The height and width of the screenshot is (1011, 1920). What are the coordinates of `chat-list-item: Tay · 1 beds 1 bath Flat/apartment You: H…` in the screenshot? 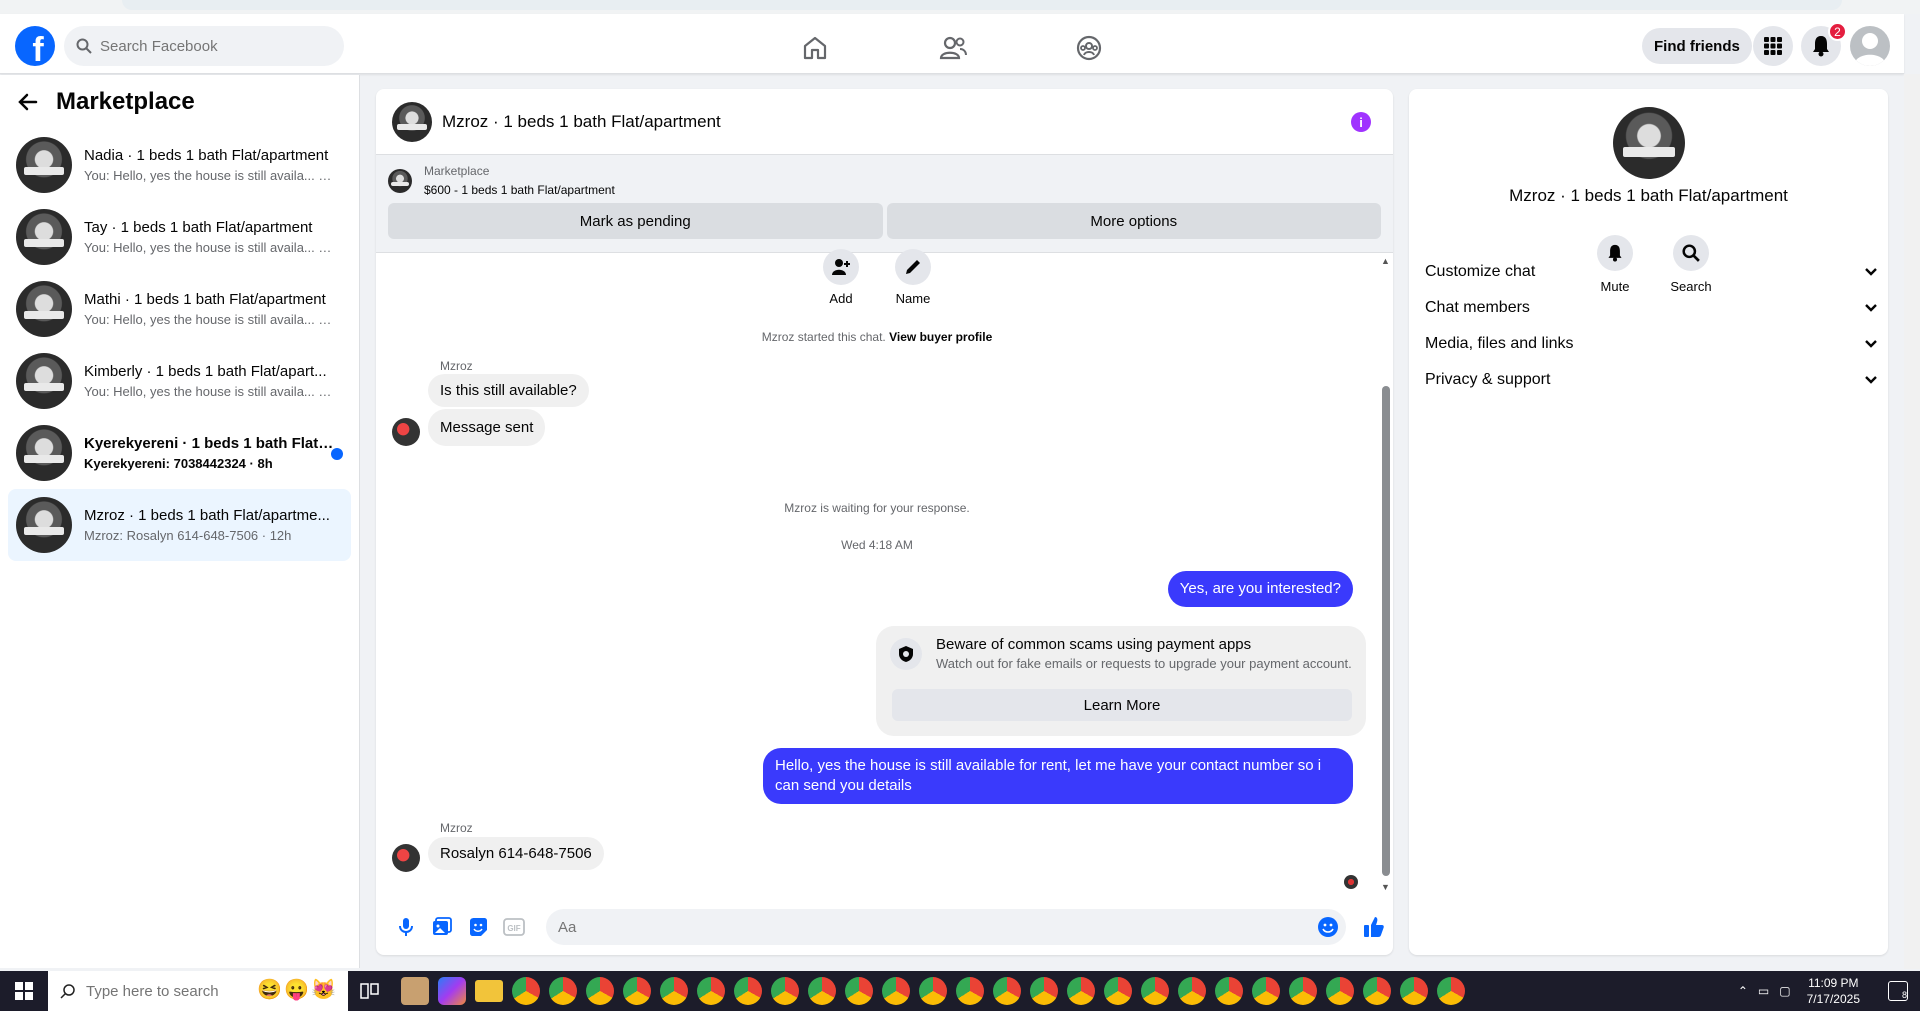 It's located at (179, 237).